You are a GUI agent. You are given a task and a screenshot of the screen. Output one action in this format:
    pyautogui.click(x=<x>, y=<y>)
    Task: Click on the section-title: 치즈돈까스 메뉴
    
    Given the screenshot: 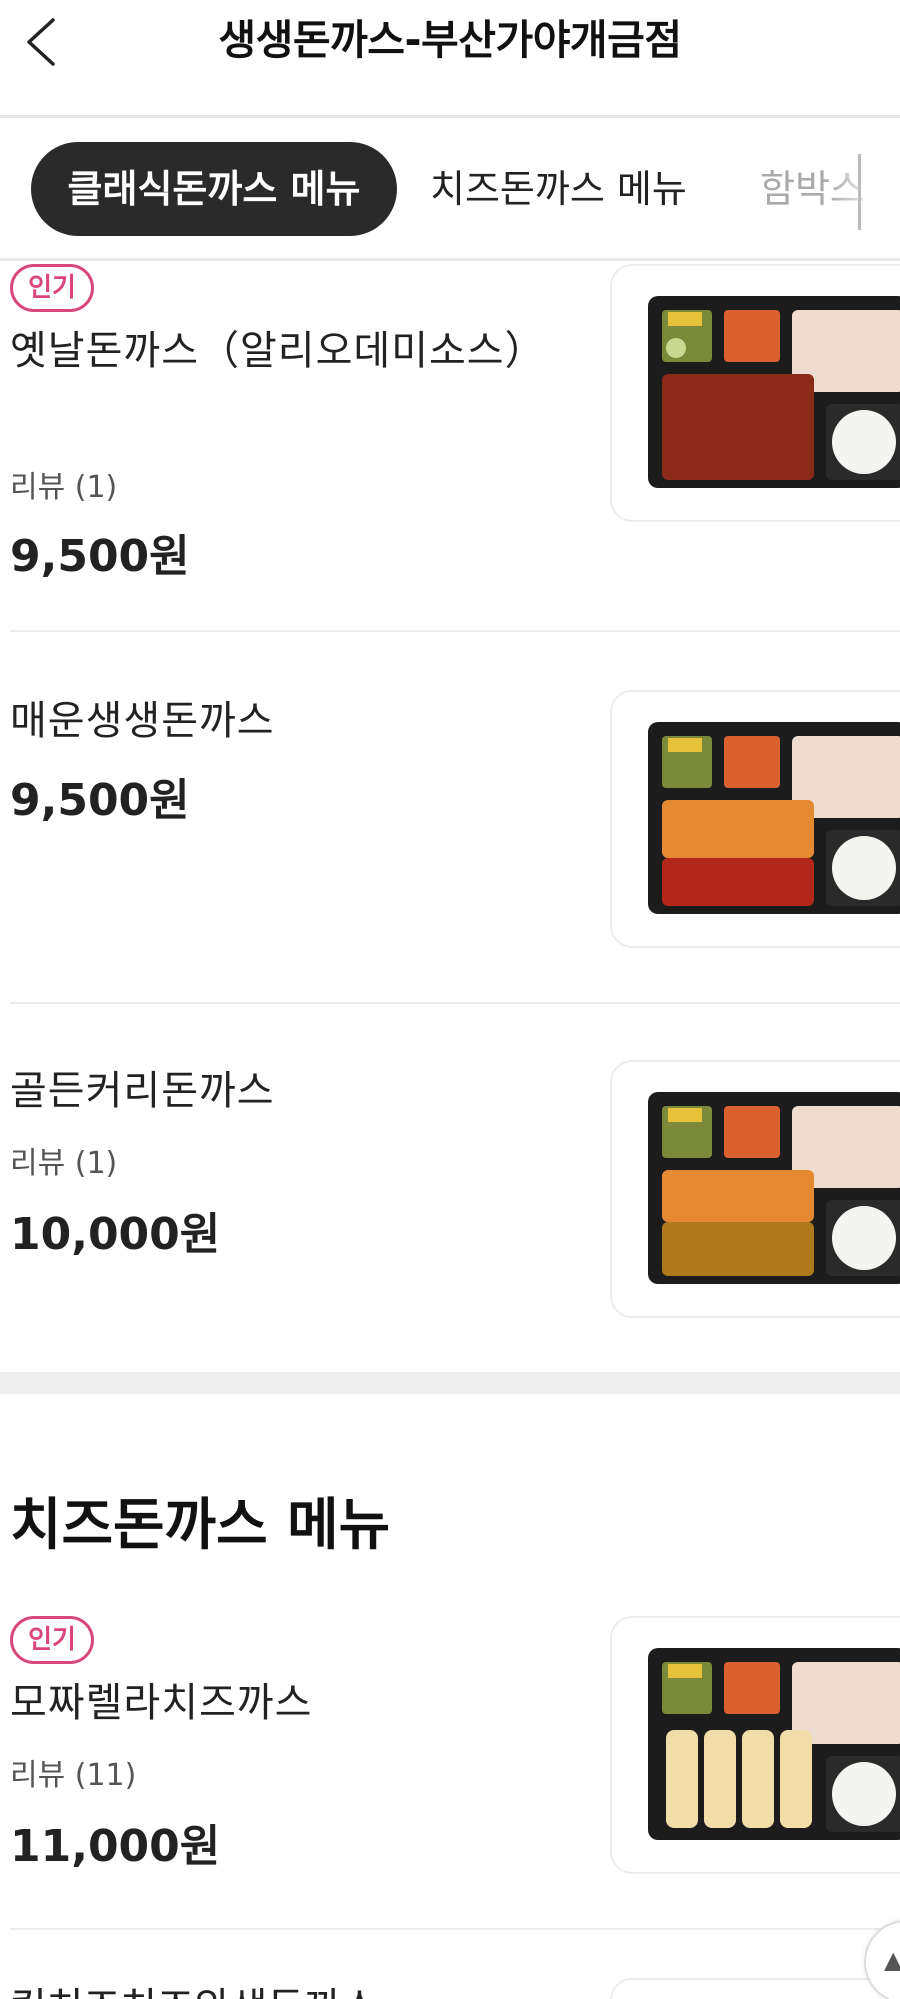 What is the action you would take?
    pyautogui.click(x=200, y=1525)
    